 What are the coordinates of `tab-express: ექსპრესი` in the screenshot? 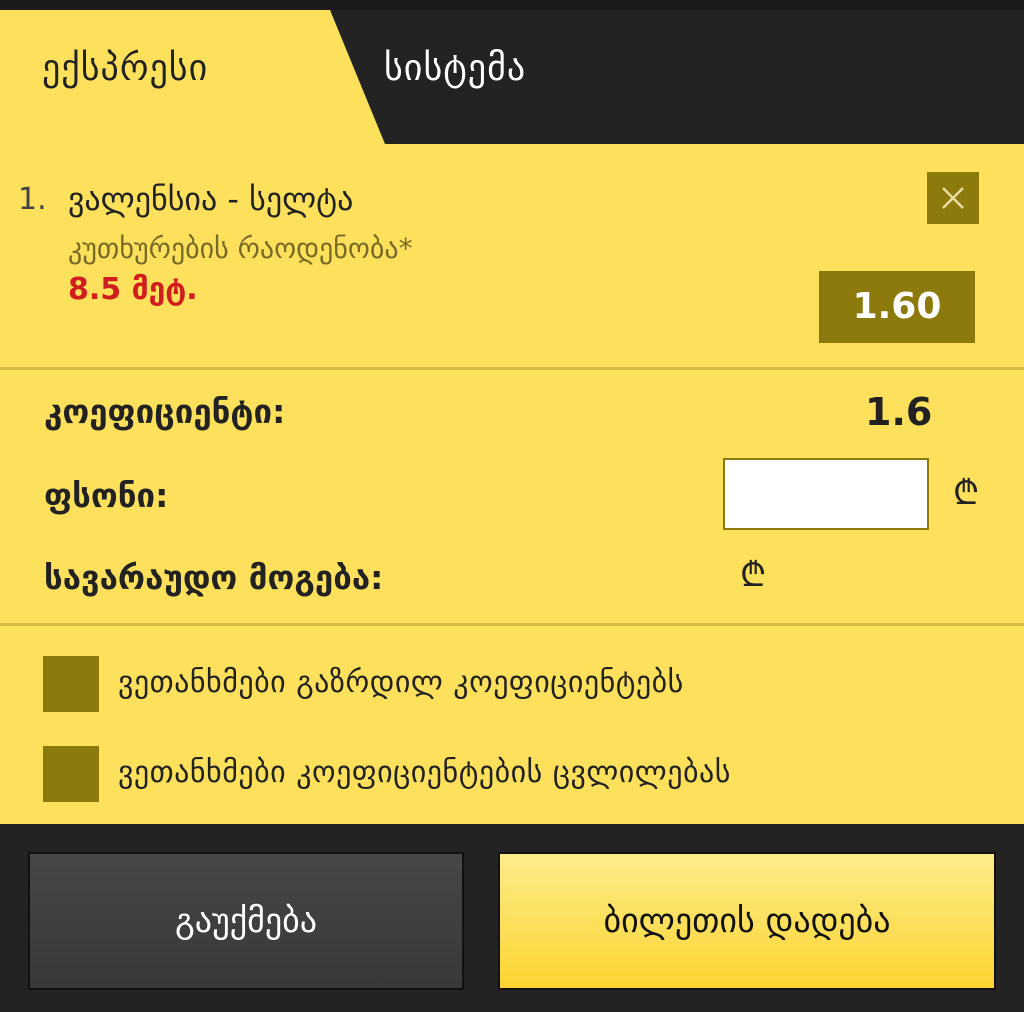 It's located at (192, 77).